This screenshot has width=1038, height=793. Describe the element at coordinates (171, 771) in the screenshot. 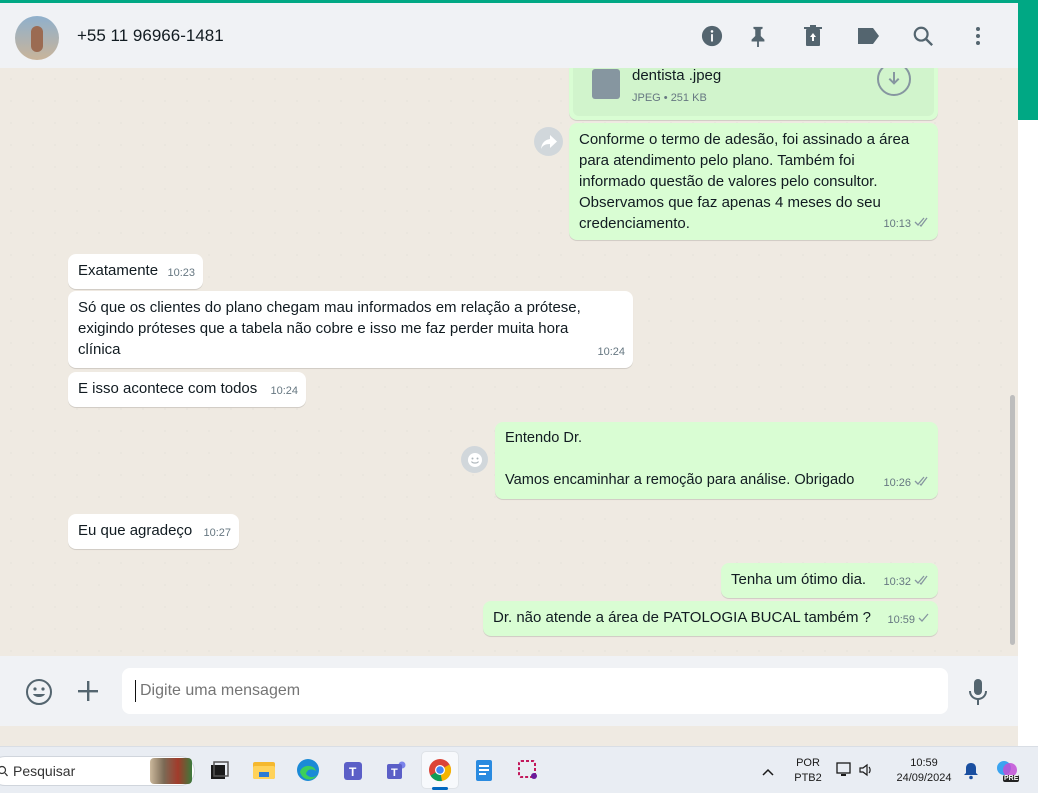

I see `search-highlight-image` at that location.